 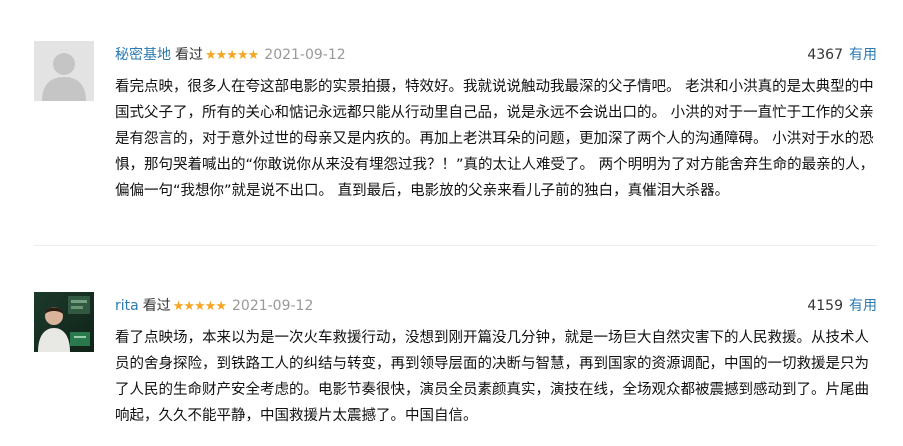 I want to click on vote-area: 4159 有用, so click(x=842, y=306).